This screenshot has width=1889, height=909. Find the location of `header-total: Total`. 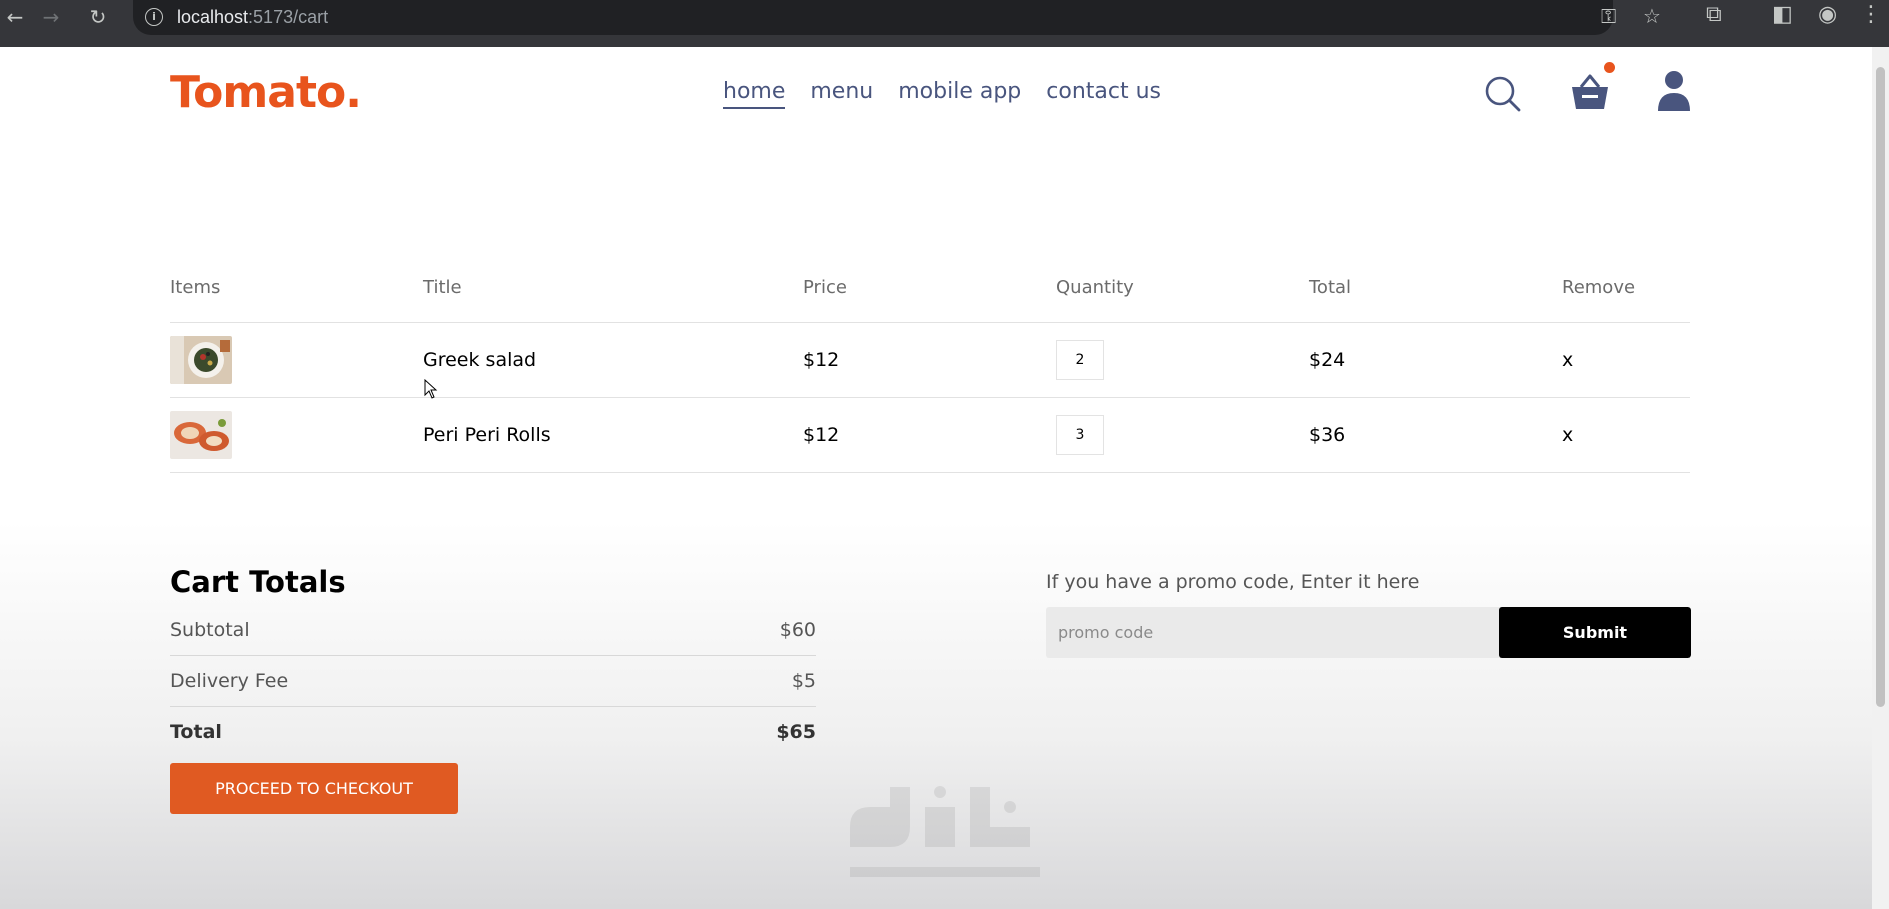

header-total: Total is located at coordinates (1330, 287).